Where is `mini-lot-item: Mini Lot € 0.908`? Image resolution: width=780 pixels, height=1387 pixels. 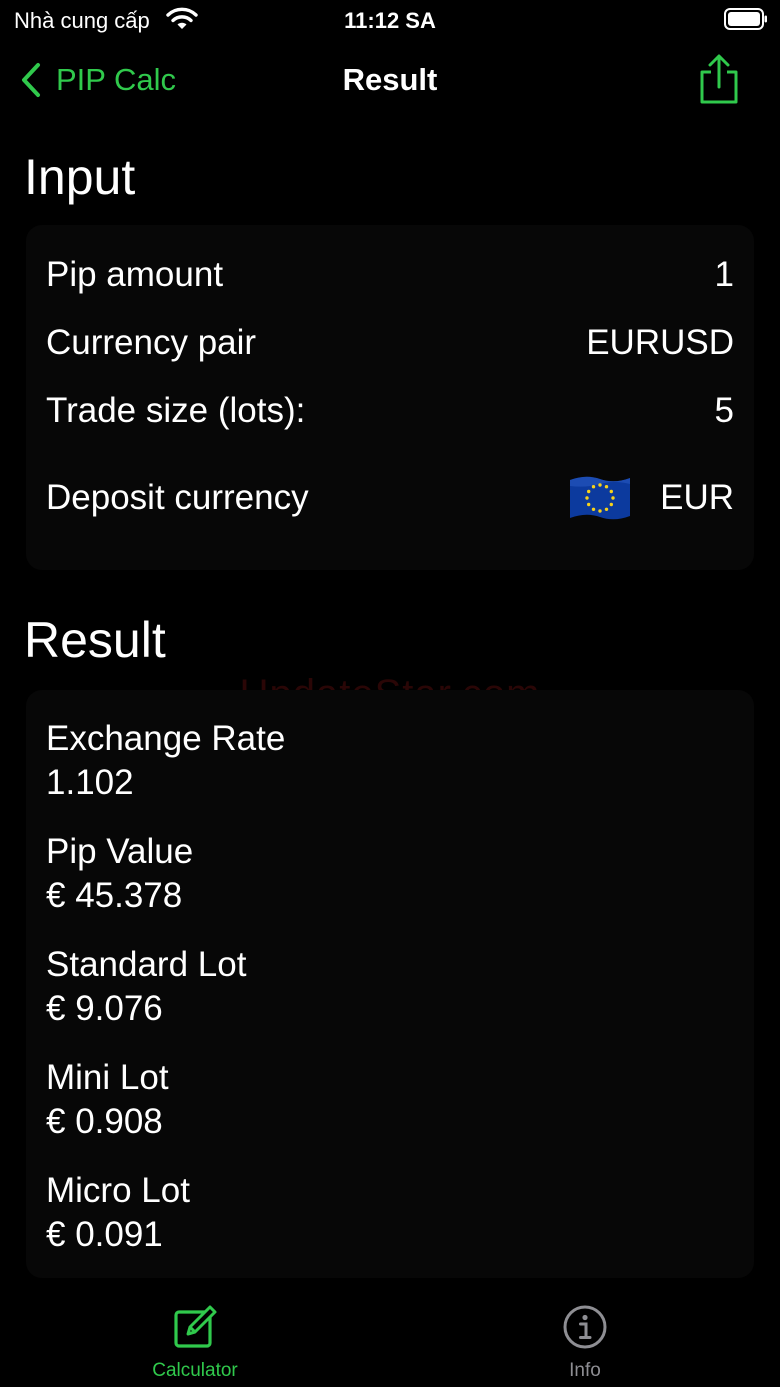
mini-lot-item: Mini Lot € 0.908 is located at coordinates (107, 1100).